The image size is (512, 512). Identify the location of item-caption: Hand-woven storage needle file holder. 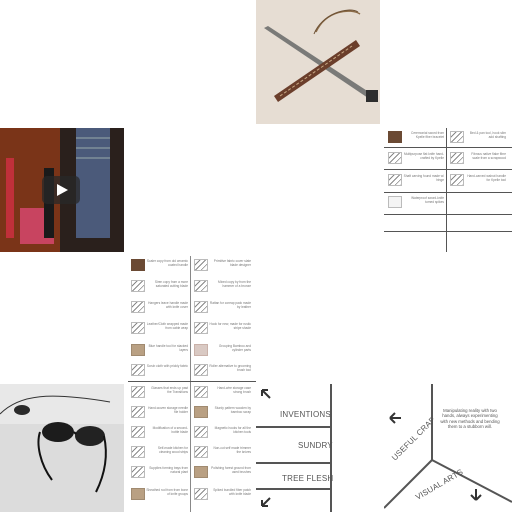
(167, 410).